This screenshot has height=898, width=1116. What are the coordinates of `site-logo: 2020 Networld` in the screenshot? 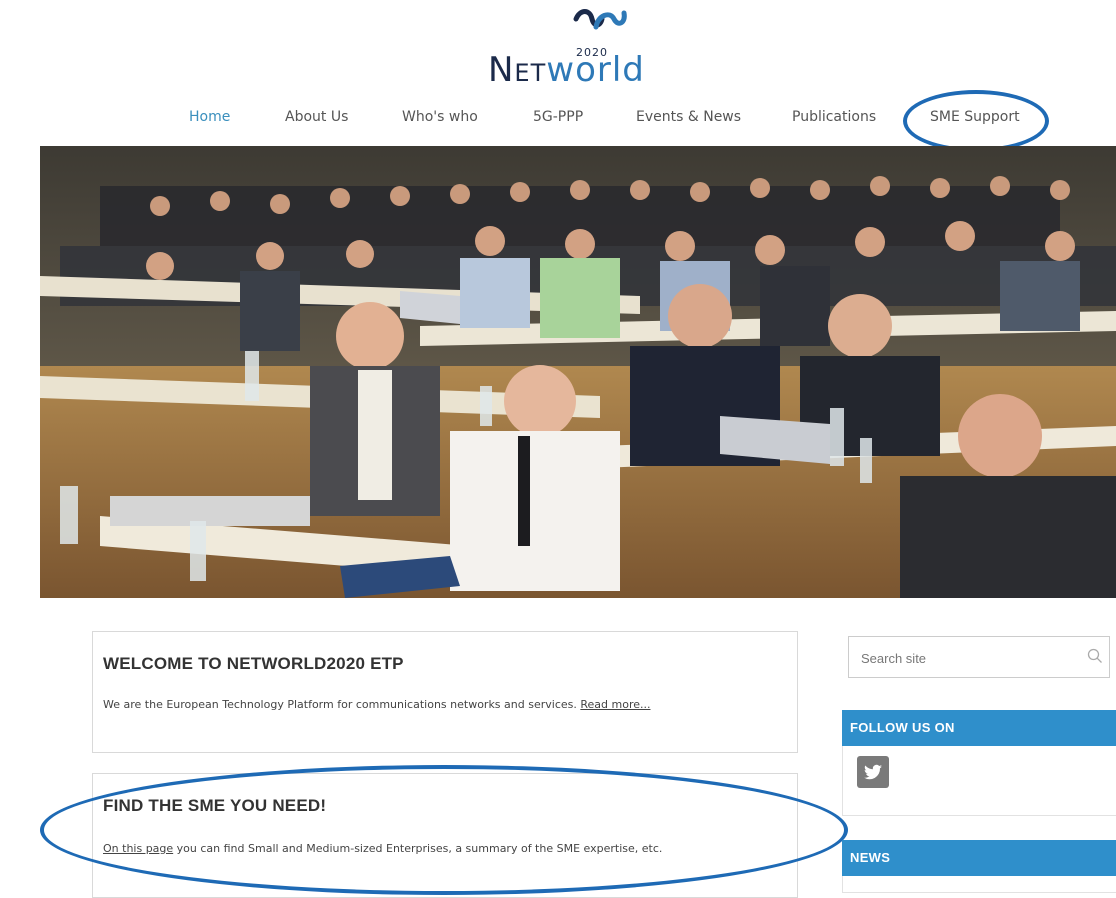 It's located at (608, 47).